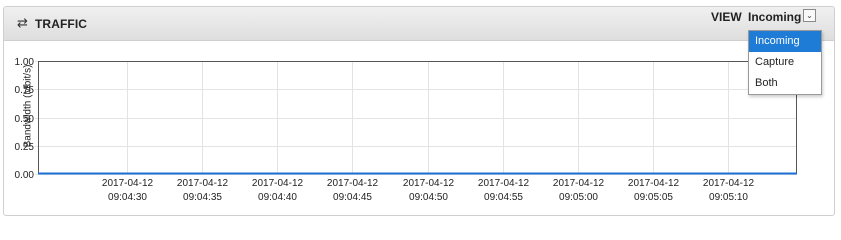  What do you see at coordinates (202, 197) in the screenshot?
I see `x-tick-time-label: 09:04:35` at bounding box center [202, 197].